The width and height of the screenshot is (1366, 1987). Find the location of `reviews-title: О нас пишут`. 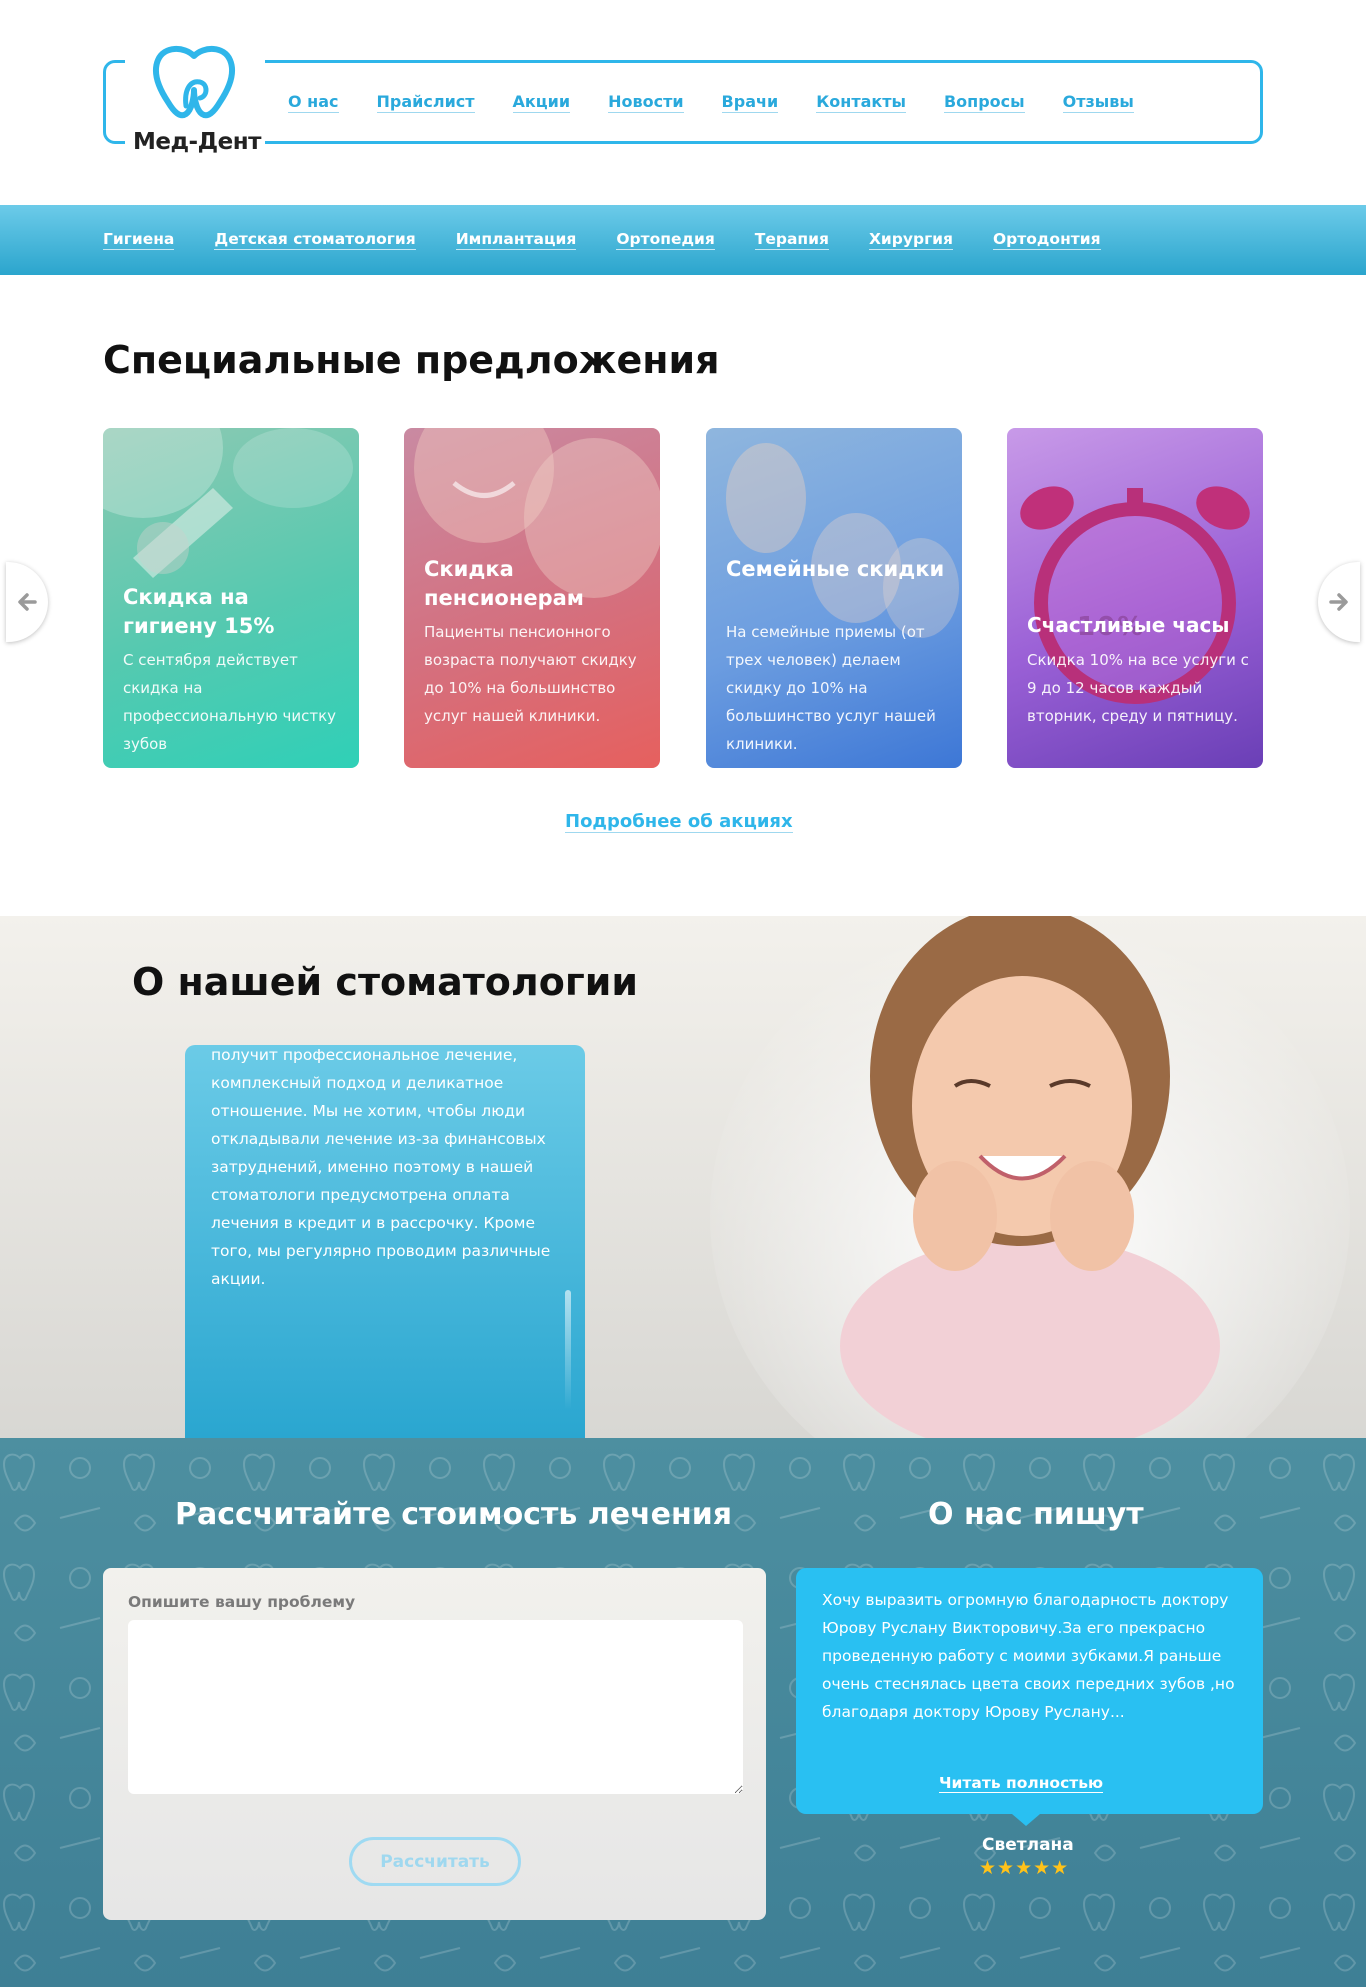

reviews-title: О нас пишут is located at coordinates (1036, 1514).